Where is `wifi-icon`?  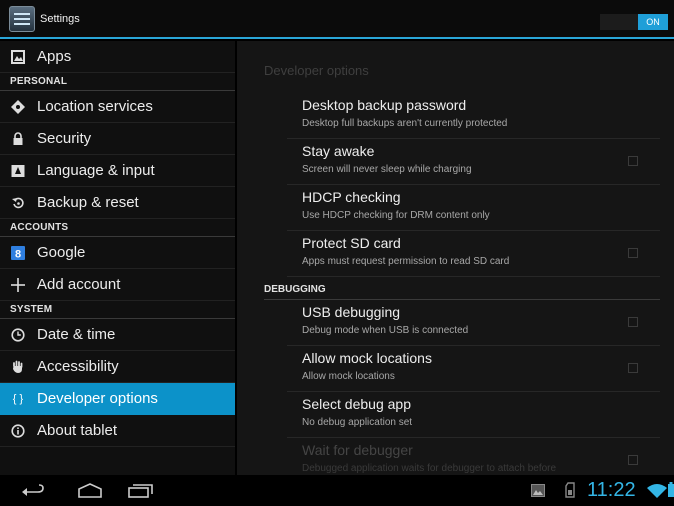
wifi-icon is located at coordinates (657, 491).